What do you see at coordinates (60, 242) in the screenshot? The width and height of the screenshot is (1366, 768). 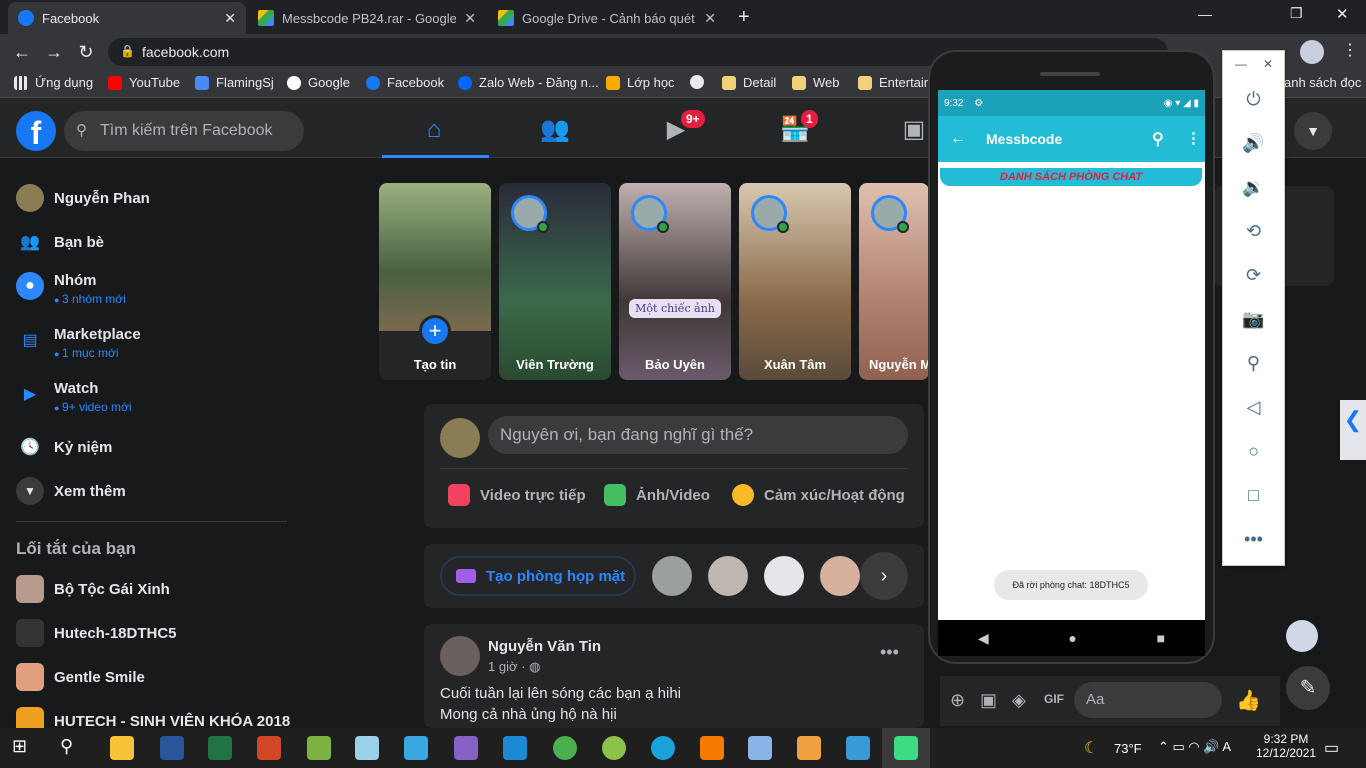 I see `sidebar-item-friends: 👥 Bạn bè` at bounding box center [60, 242].